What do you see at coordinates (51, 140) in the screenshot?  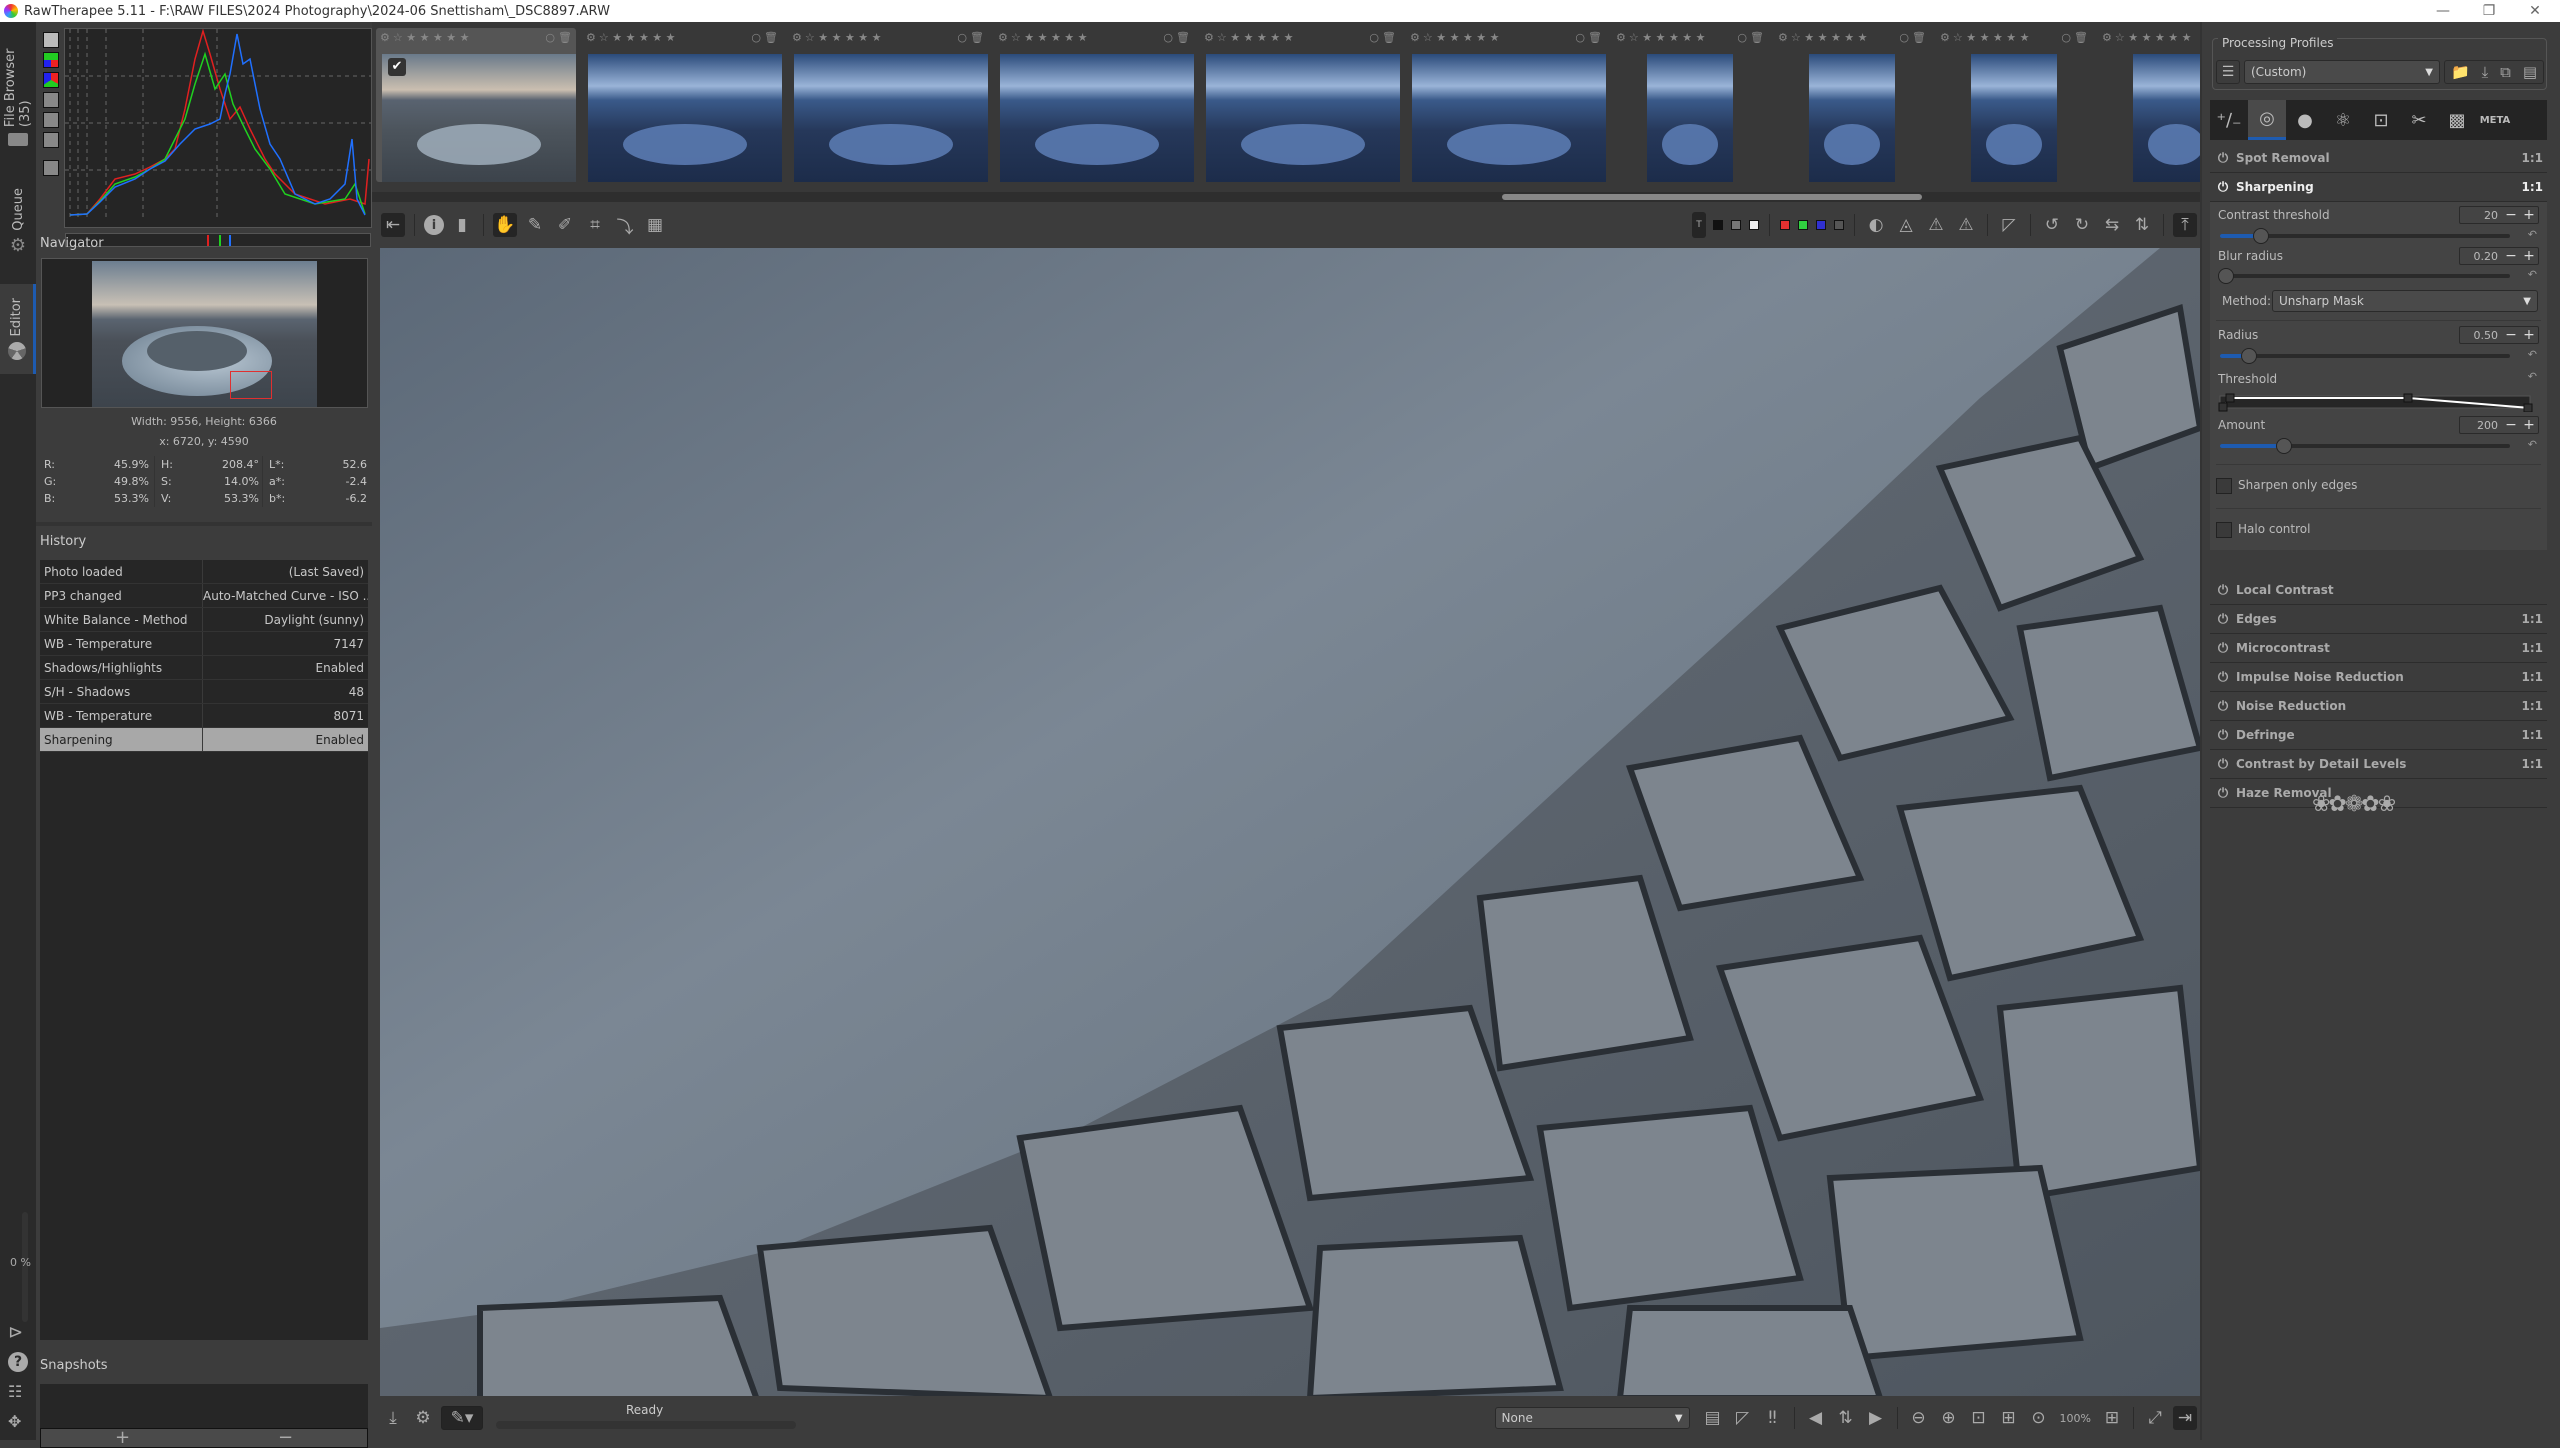 I see `vectorscope-hc-icon` at bounding box center [51, 140].